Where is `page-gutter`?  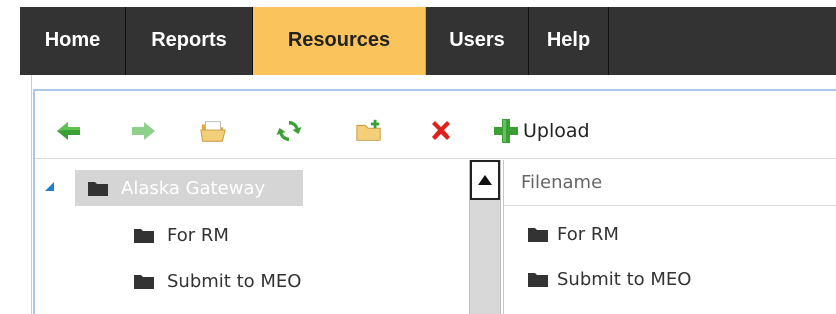 page-gutter is located at coordinates (26, 194).